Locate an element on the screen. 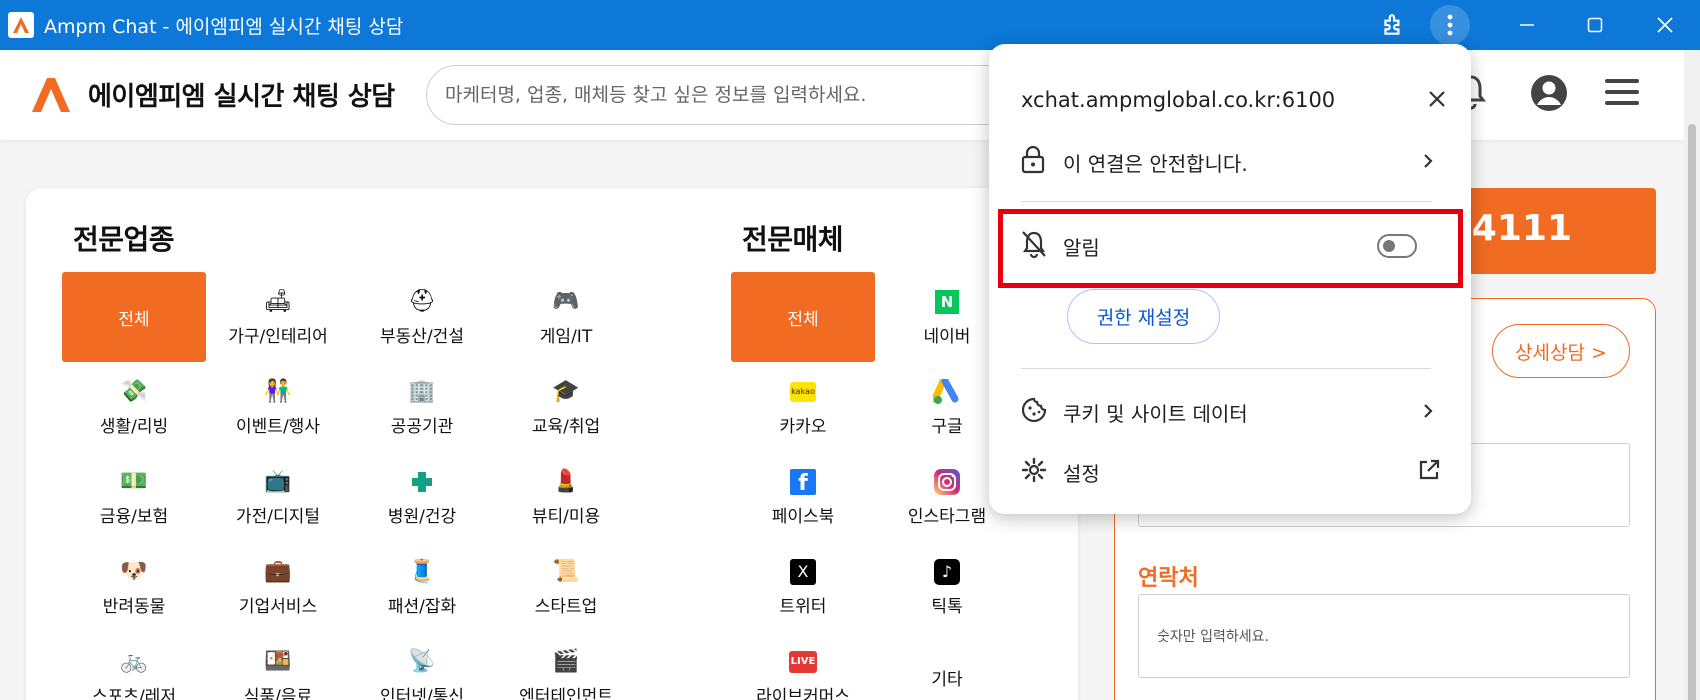 The width and height of the screenshot is (1700, 700). industries-title: 전문업종 is located at coordinates (124, 239).